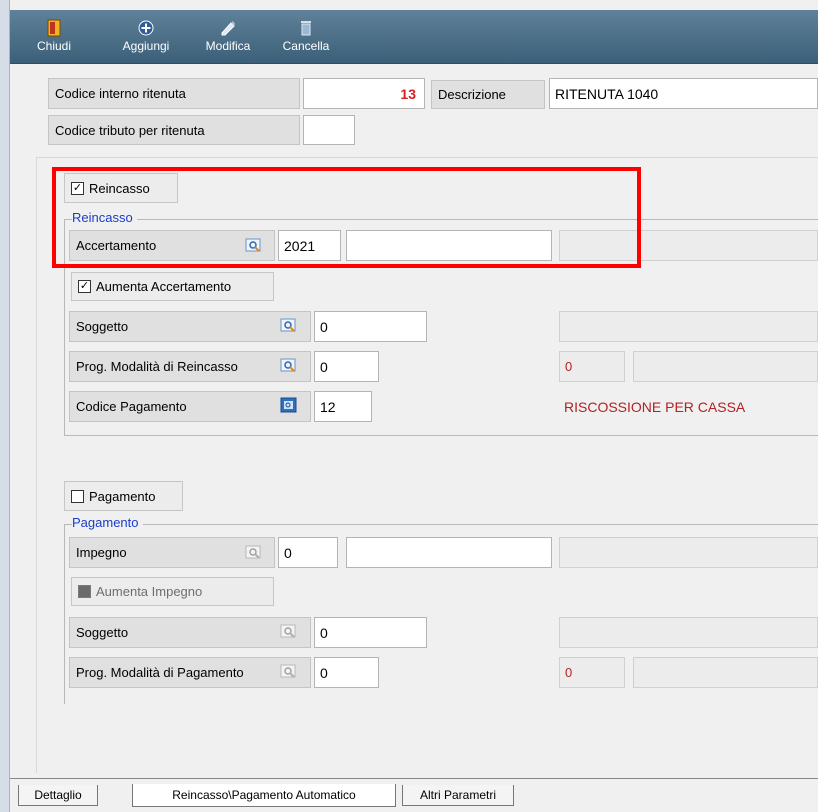 The height and width of the screenshot is (812, 818). I want to click on toolbar: Chiudi Aggiungi Modifica Cancella, so click(414, 37).